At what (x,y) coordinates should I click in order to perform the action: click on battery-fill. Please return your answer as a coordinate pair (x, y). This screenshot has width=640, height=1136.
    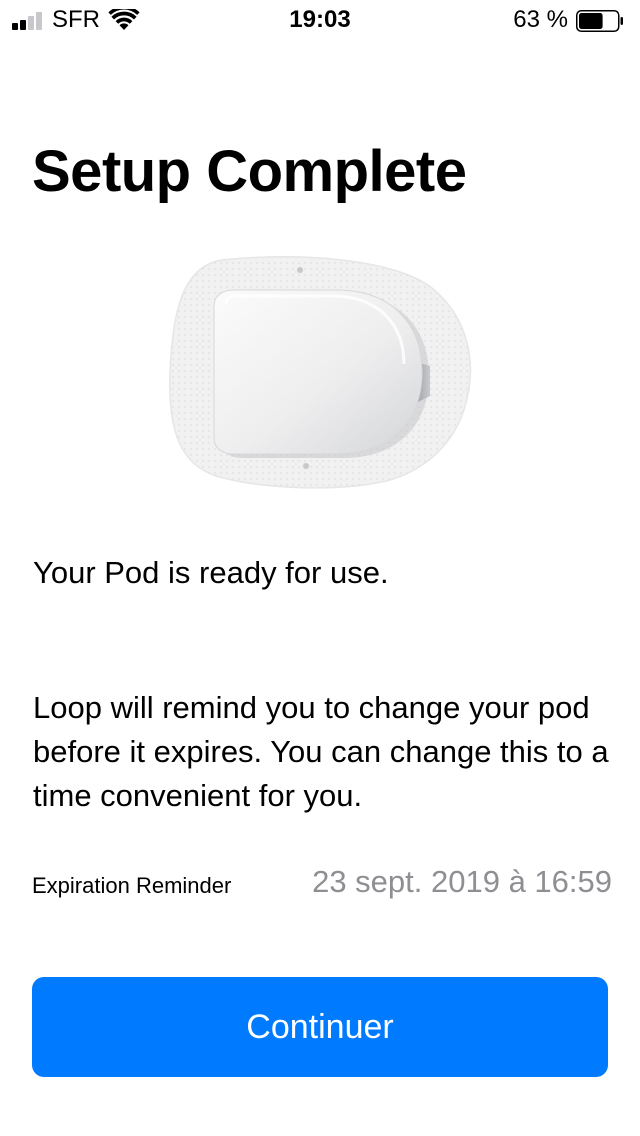
    Looking at the image, I should click on (591, 21).